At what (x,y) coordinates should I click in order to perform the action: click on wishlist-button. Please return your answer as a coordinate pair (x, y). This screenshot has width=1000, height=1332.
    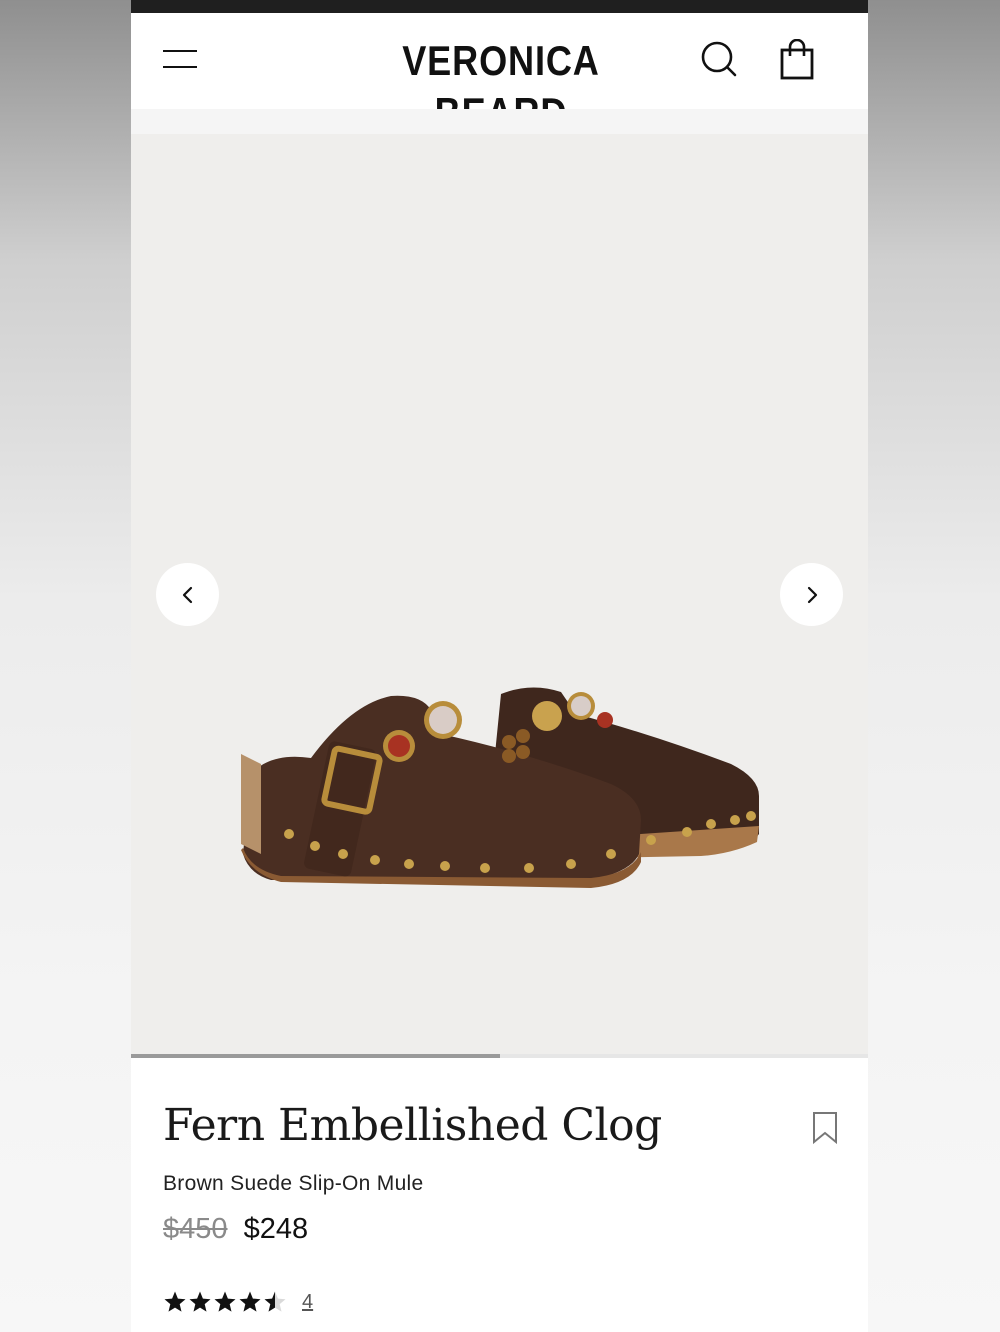
    Looking at the image, I should click on (825, 1128).